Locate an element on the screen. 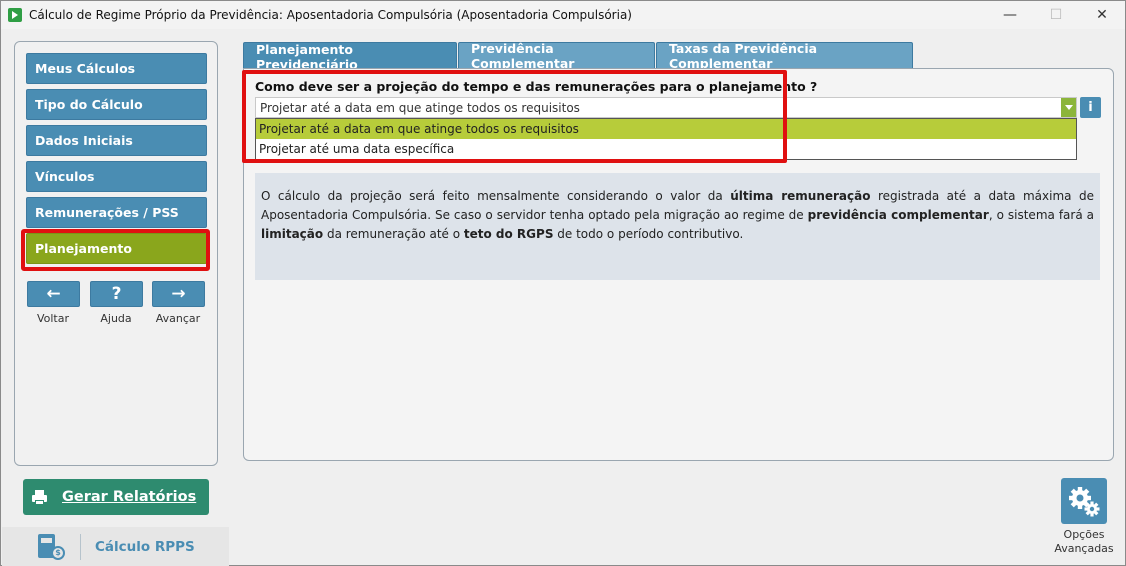 The height and width of the screenshot is (566, 1126). dropdown-highlight is located at coordinates (514, 116).